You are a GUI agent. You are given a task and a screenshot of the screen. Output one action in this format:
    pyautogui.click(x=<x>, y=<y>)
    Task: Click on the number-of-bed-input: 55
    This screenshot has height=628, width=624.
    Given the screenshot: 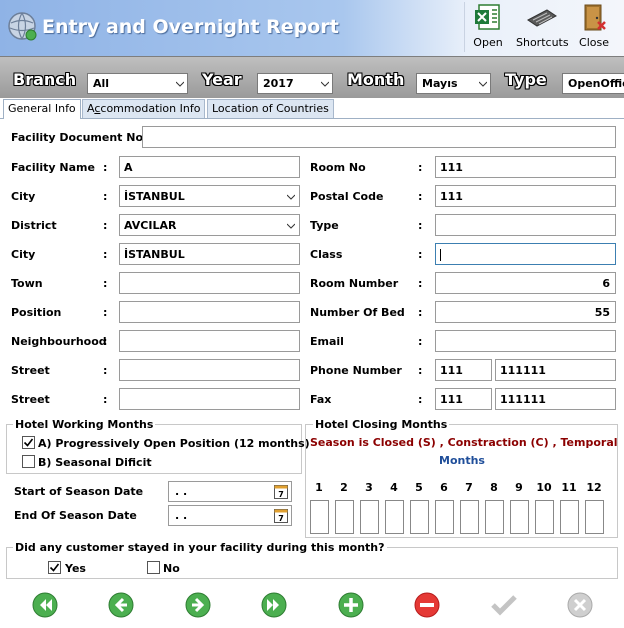 What is the action you would take?
    pyautogui.click(x=525, y=312)
    